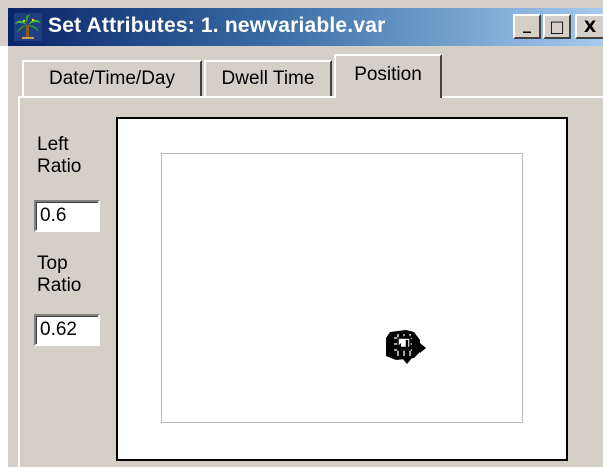  I want to click on tab-date-time-day: Date/Time/Day, so click(112, 78).